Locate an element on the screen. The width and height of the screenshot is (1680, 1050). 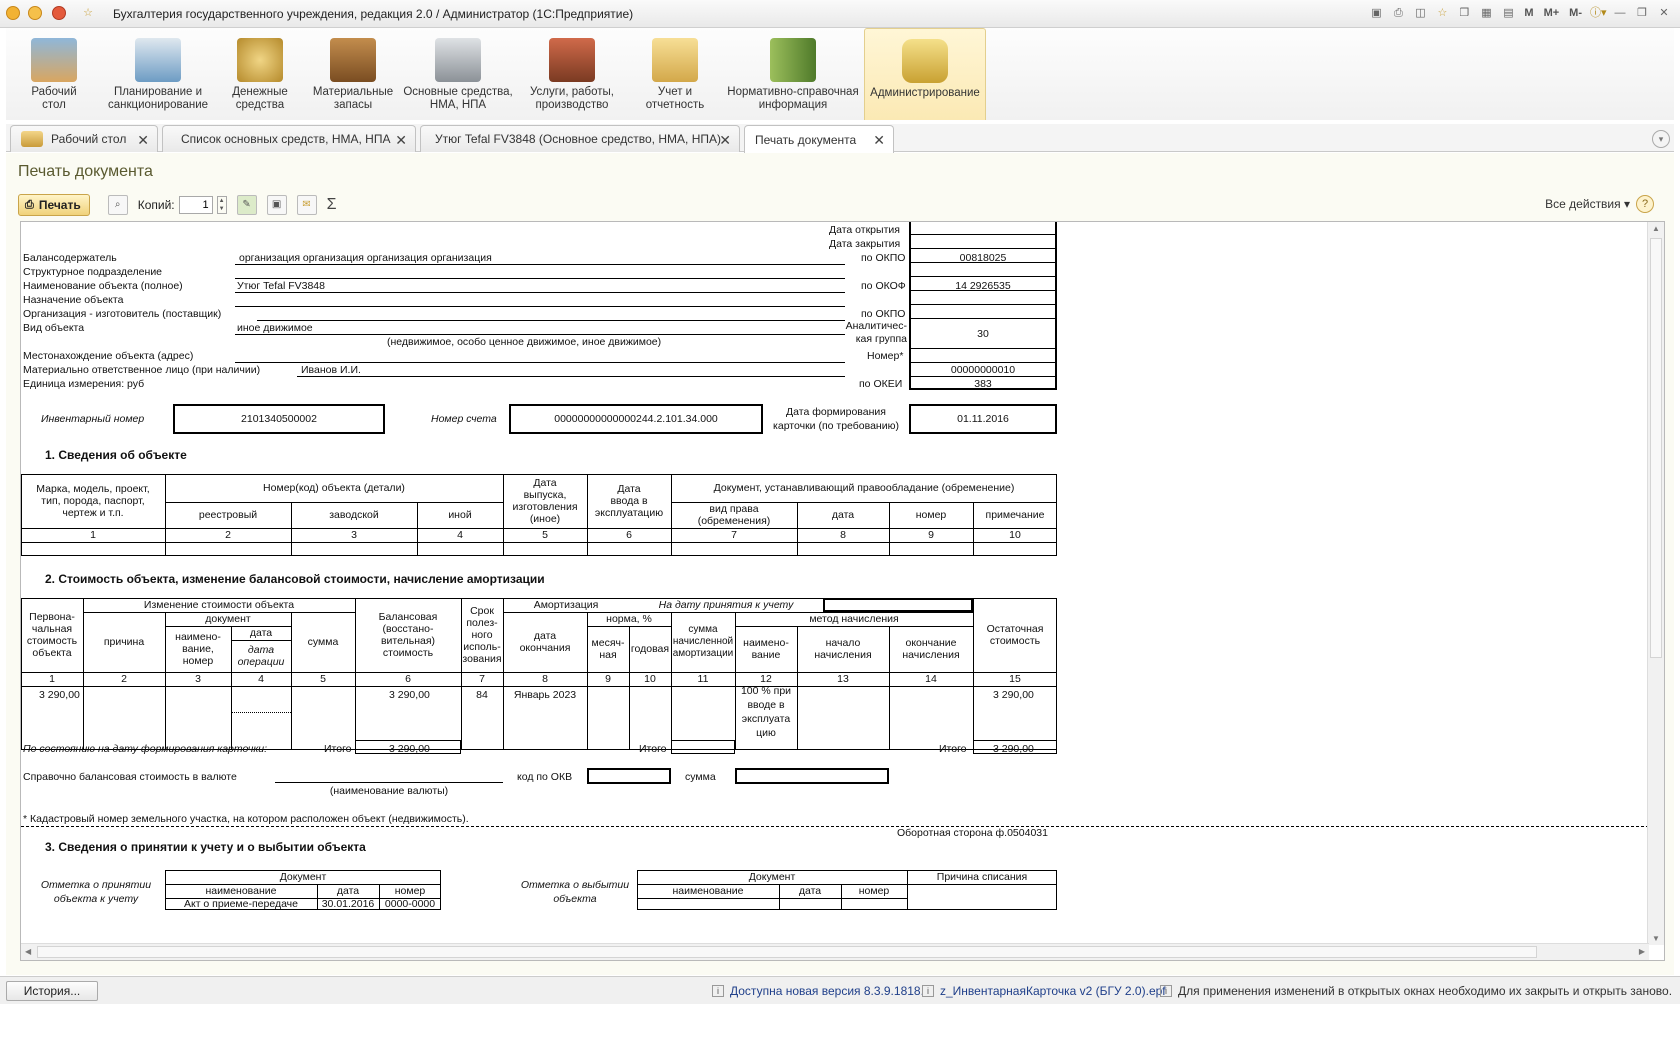
preview-icon: ⌕ is located at coordinates (117, 205).